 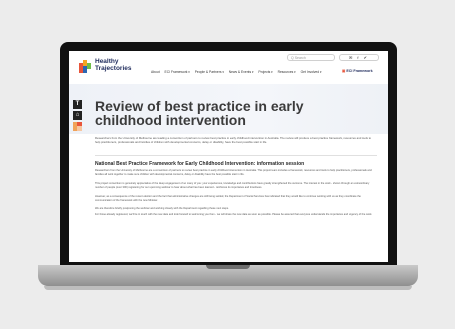 I want to click on nav-about: About, so click(x=155, y=72).